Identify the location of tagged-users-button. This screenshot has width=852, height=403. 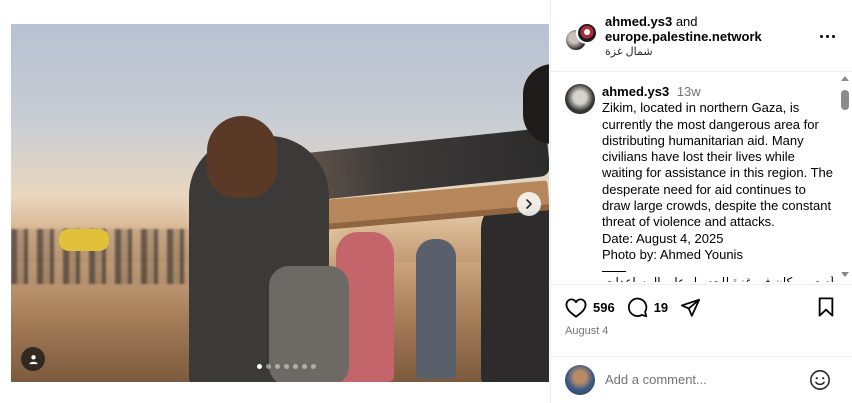
(33, 359).